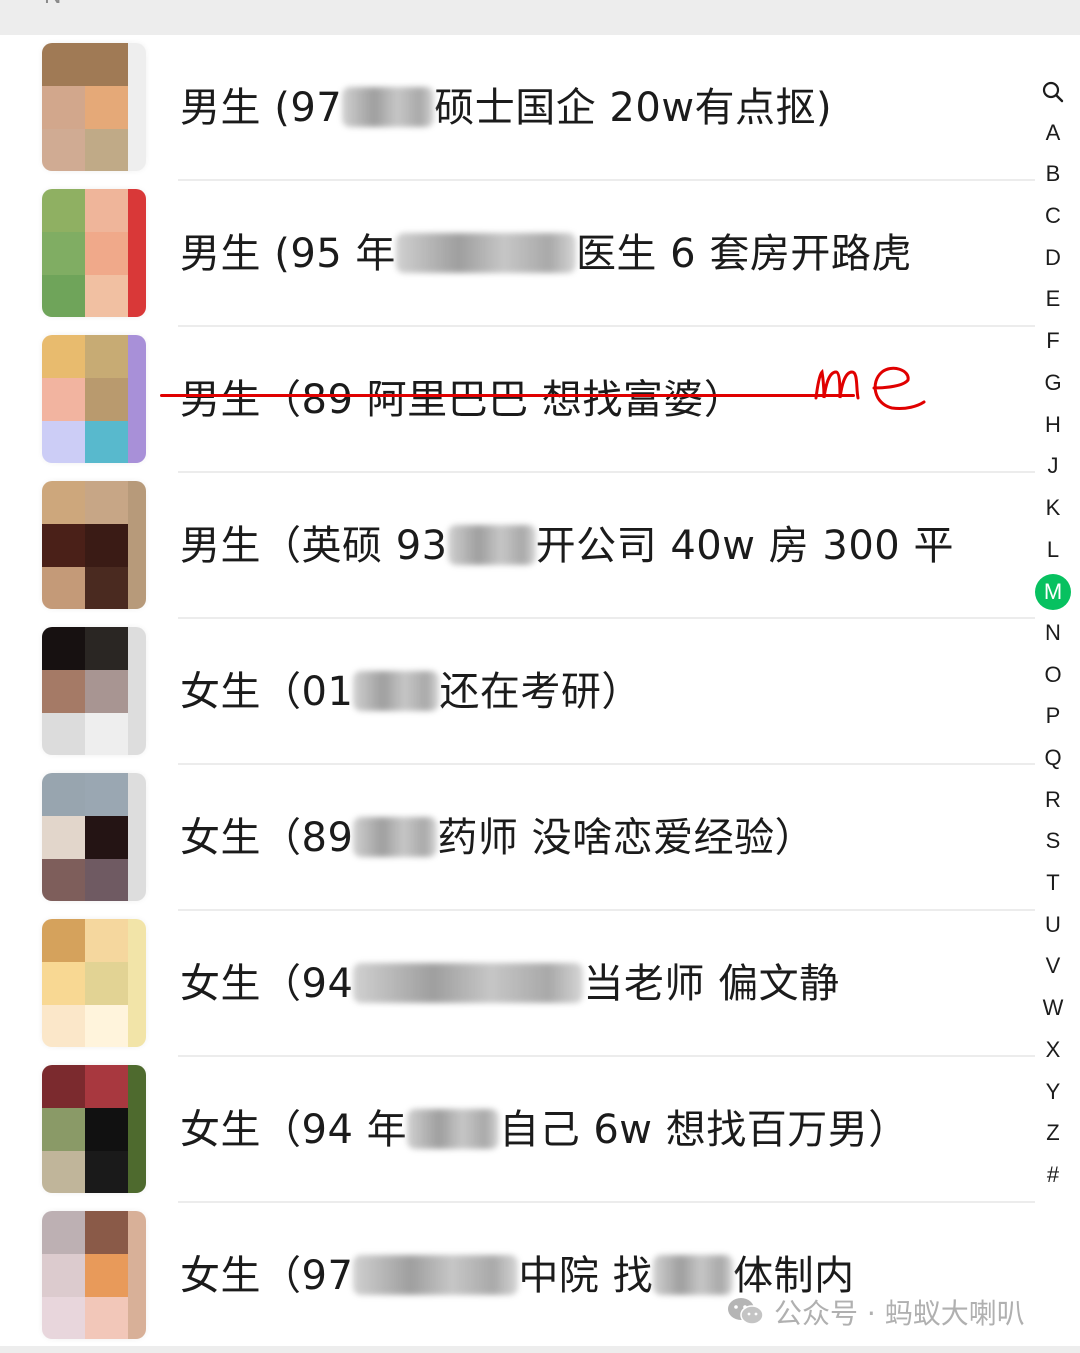 Image resolution: width=1080 pixels, height=1353 pixels. I want to click on contact-row: 男生 (97 硕士国企 20w有点抠), so click(517, 108).